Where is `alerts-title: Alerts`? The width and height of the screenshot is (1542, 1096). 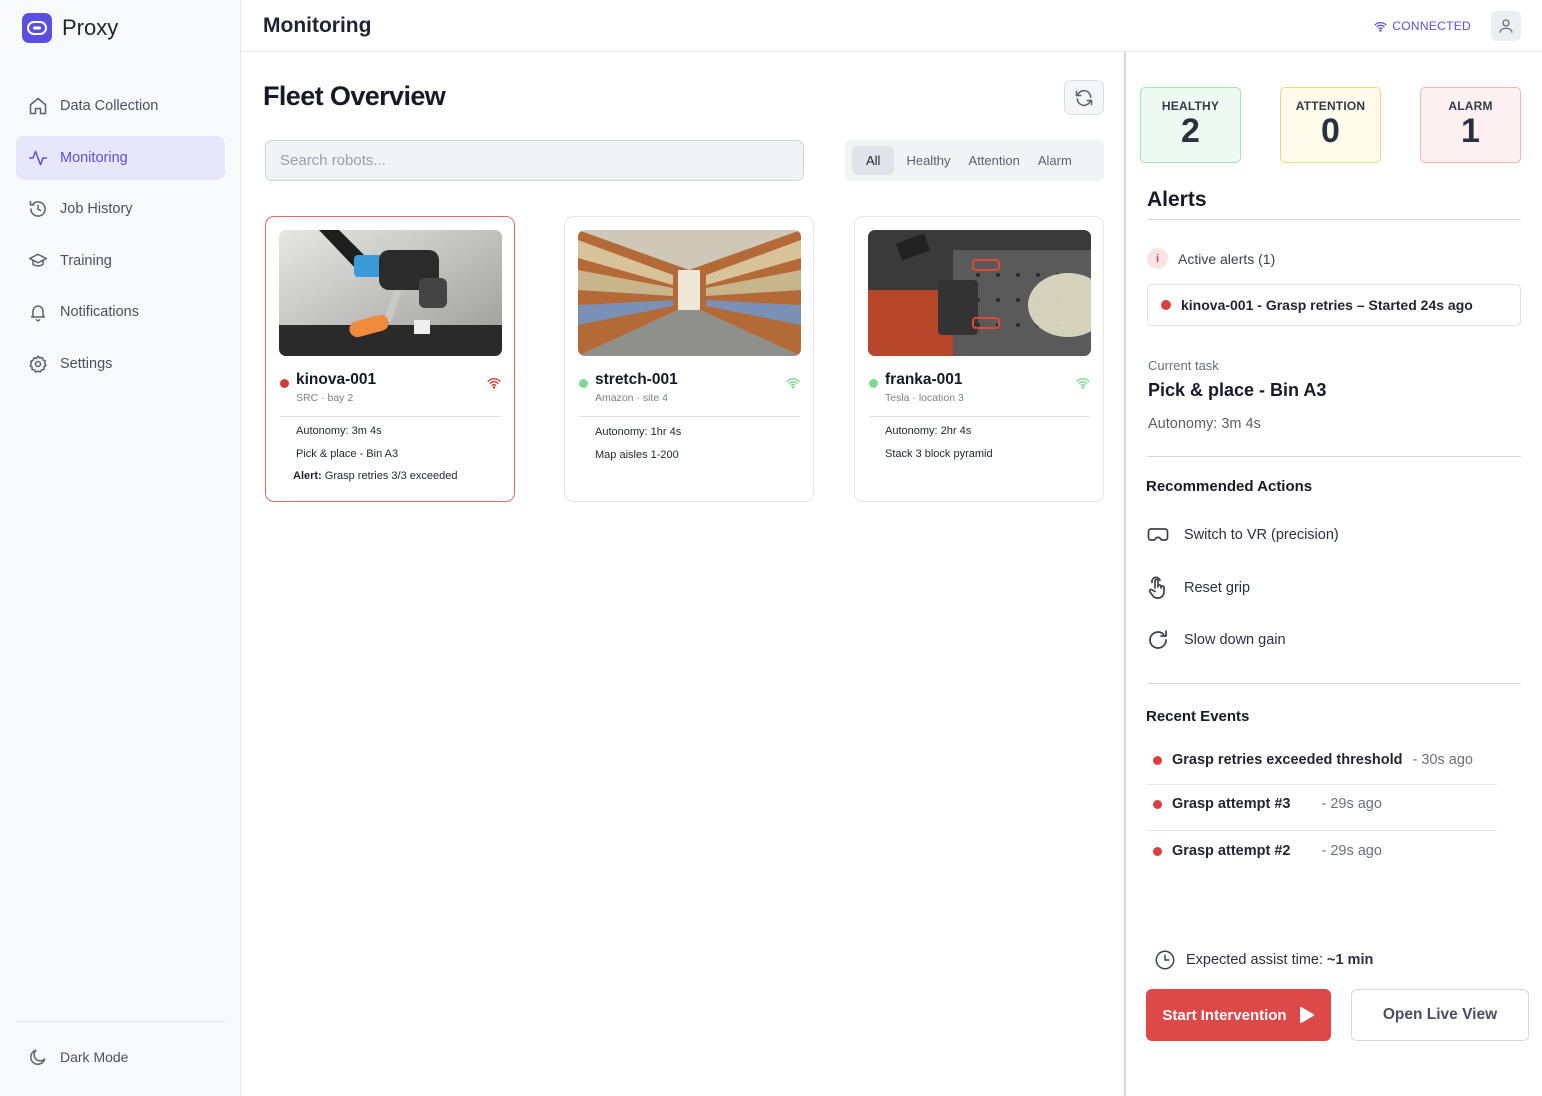 alerts-title: Alerts is located at coordinates (1177, 199).